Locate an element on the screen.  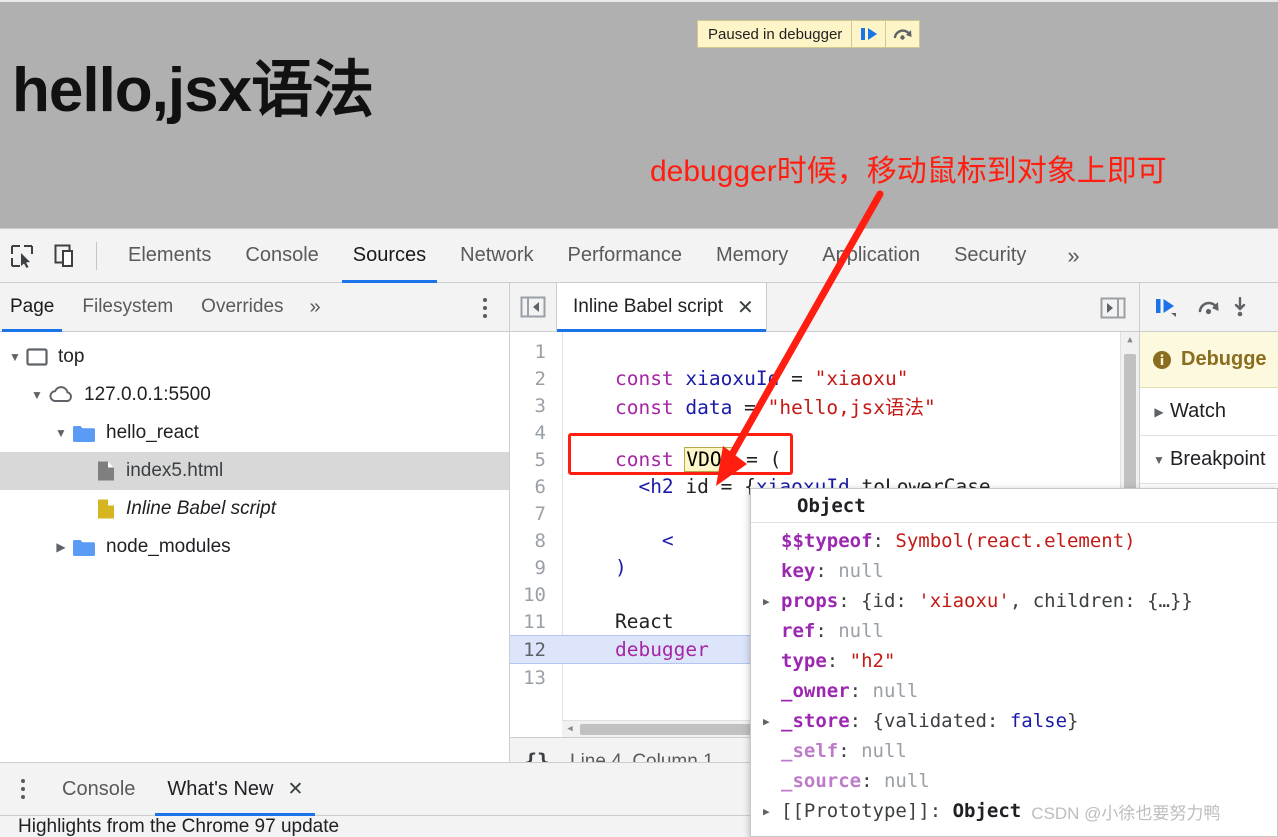
line-content: const xiaoxuId = "xiaoxu" is located at coordinates (761, 378).